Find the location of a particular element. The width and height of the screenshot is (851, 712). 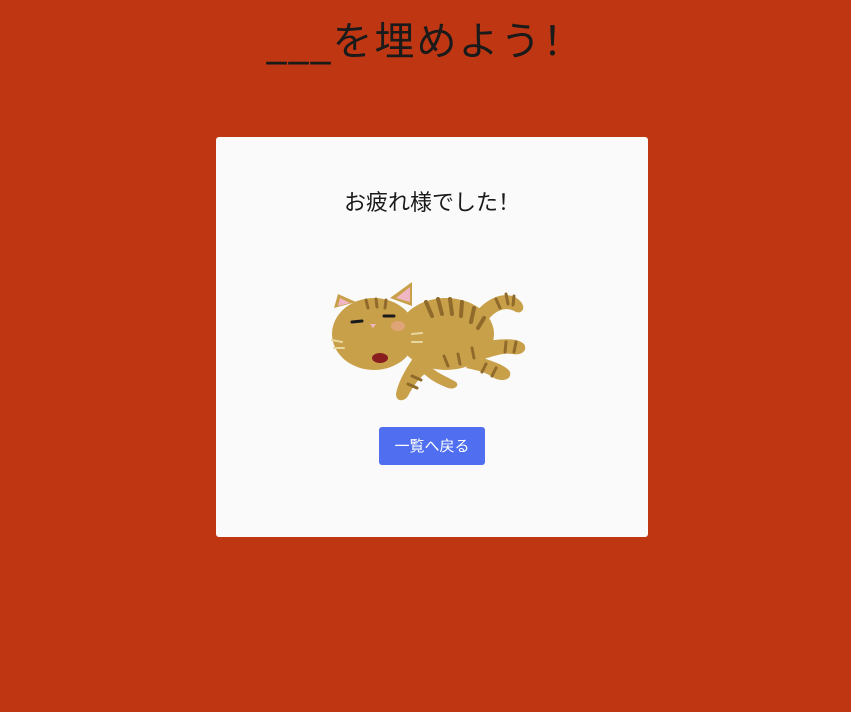

completion-message: お疲れ様でした！ is located at coordinates (431, 203).